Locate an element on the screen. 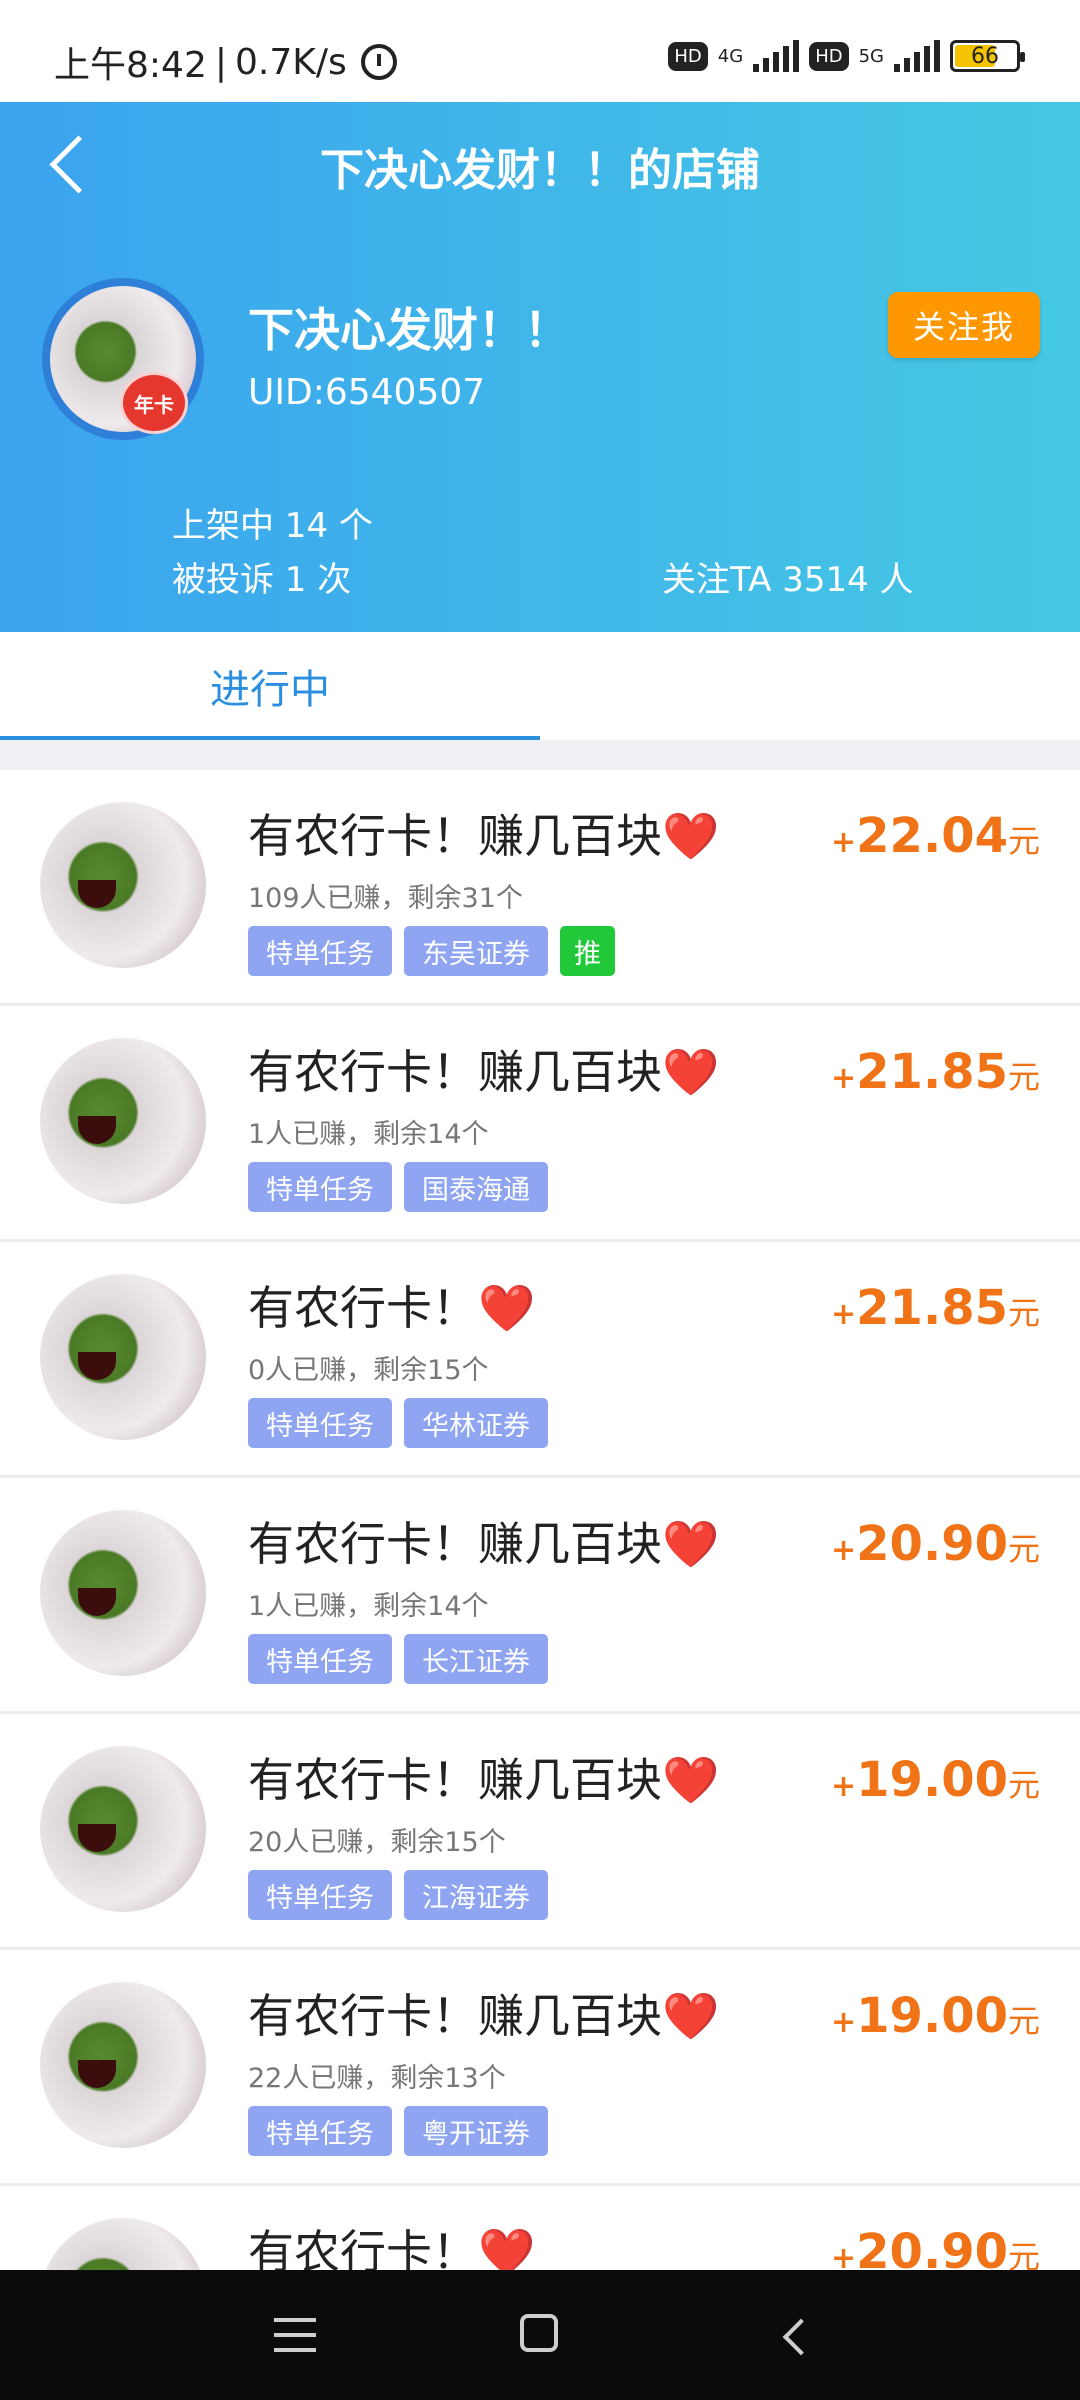 The width and height of the screenshot is (1080, 2400). task-reward: +20.90元 is located at coordinates (935, 1544).